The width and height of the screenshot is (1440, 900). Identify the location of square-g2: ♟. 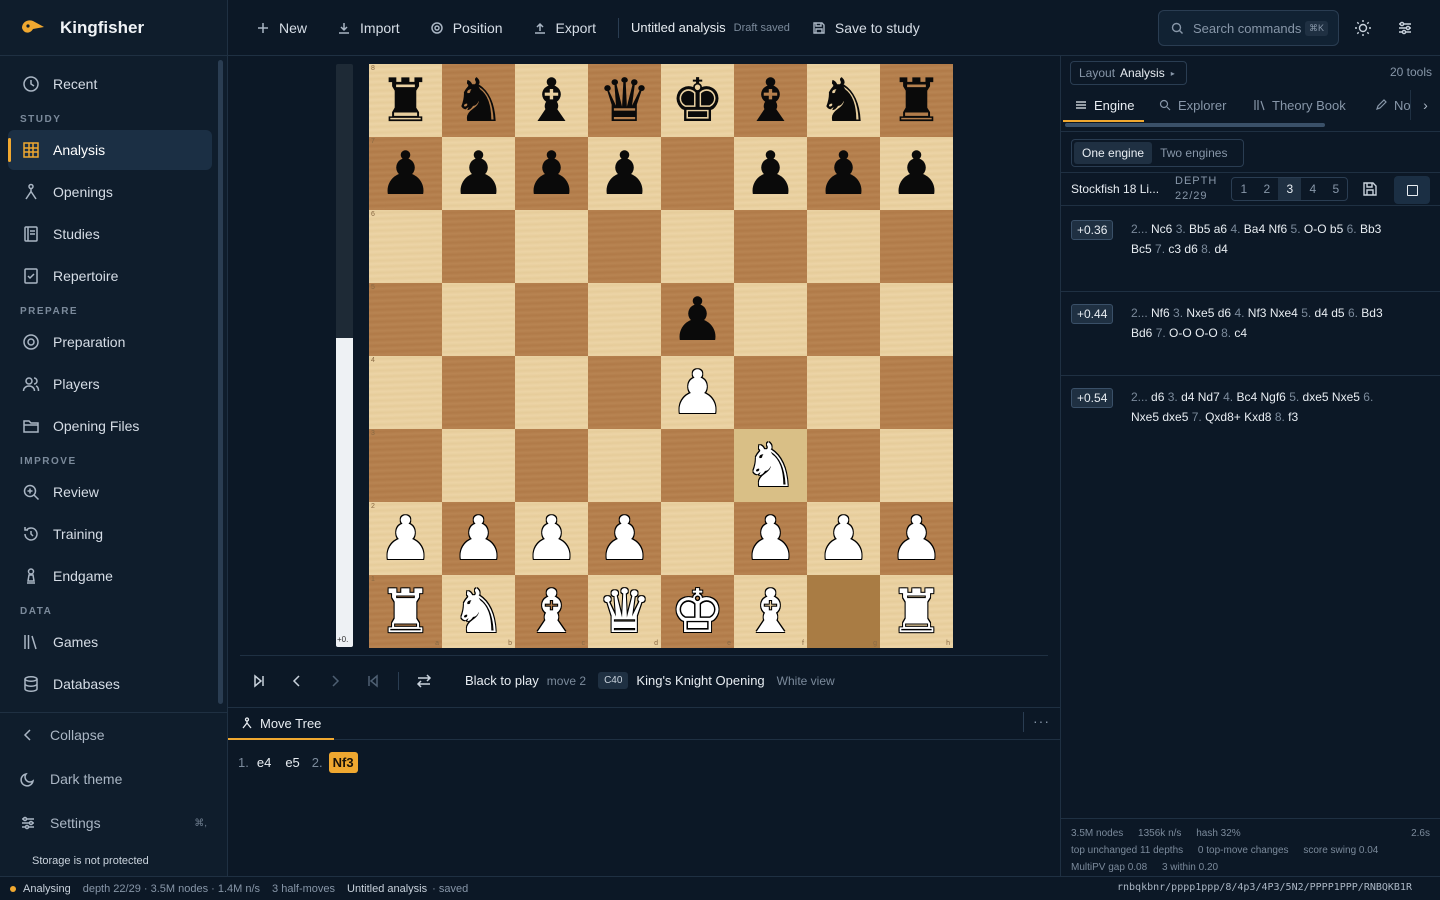
(843, 538).